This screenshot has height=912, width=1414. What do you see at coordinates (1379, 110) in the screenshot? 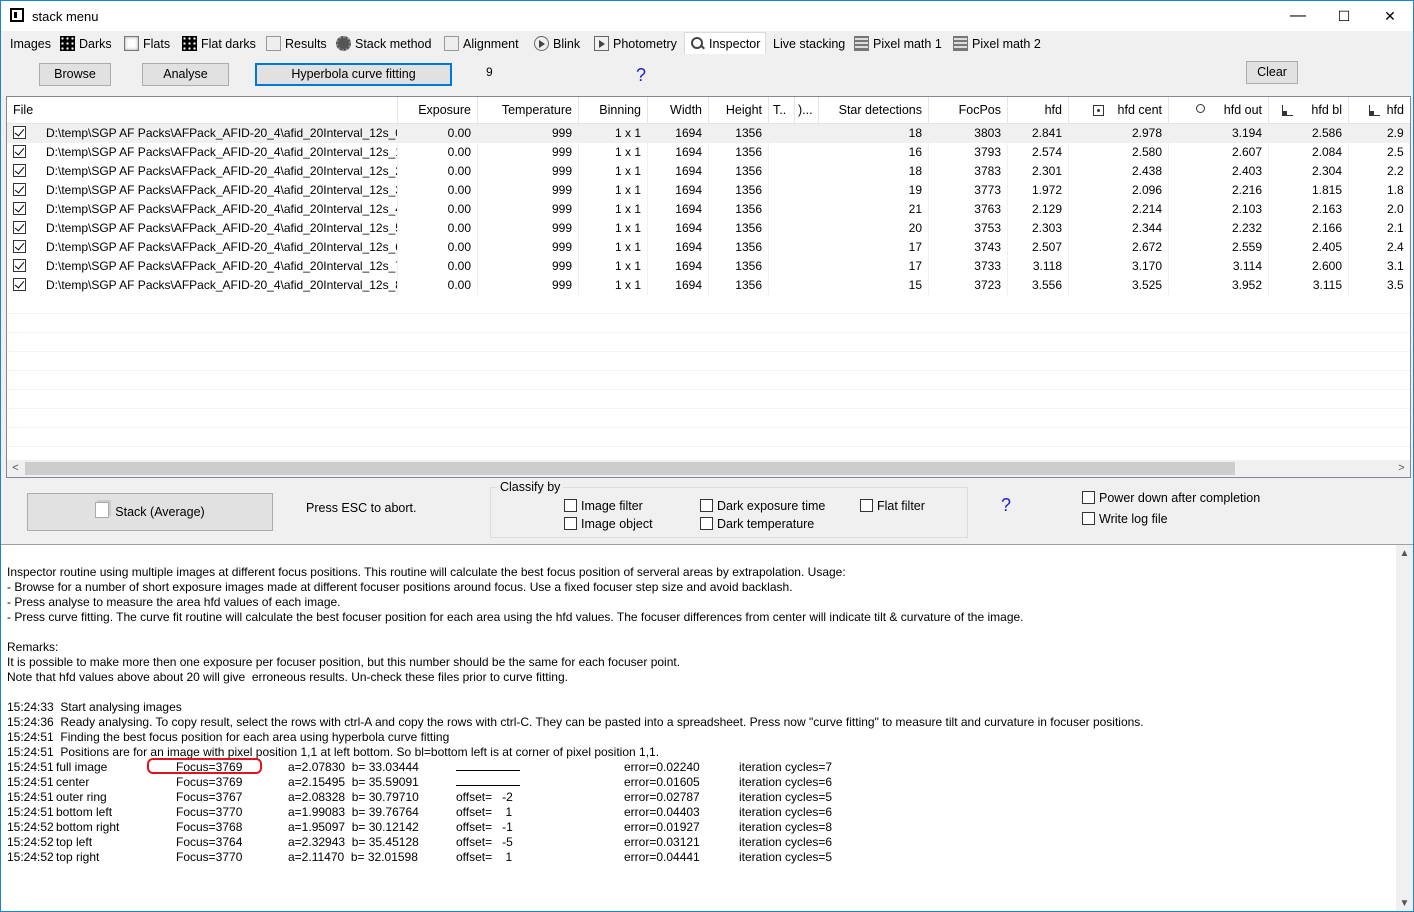
I see `header-hfd-br: hfd` at bounding box center [1379, 110].